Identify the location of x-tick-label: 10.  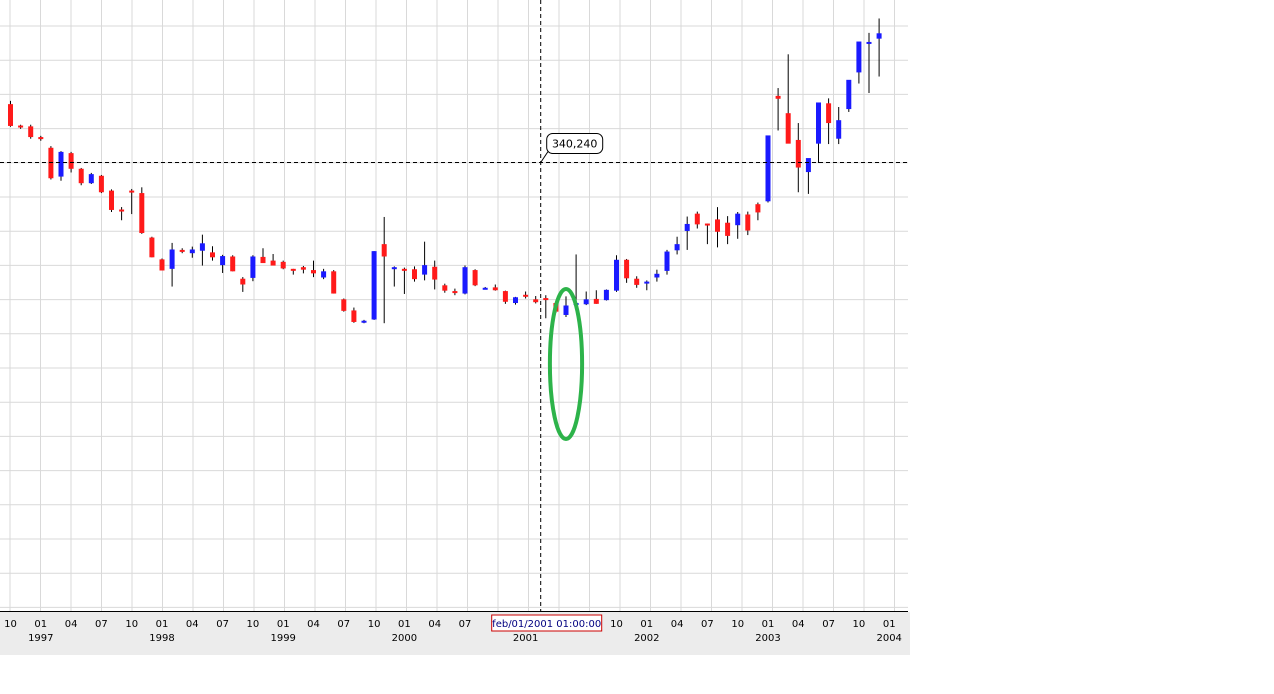
(859, 624).